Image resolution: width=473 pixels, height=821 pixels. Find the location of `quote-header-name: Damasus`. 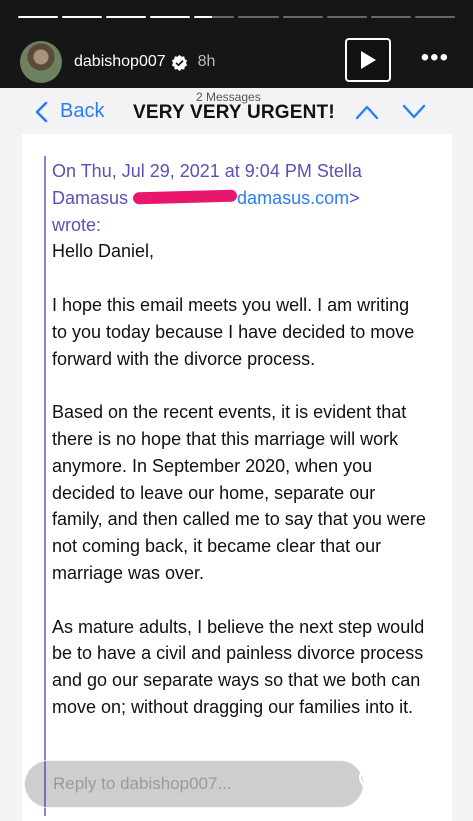

quote-header-name: Damasus is located at coordinates (90, 197).